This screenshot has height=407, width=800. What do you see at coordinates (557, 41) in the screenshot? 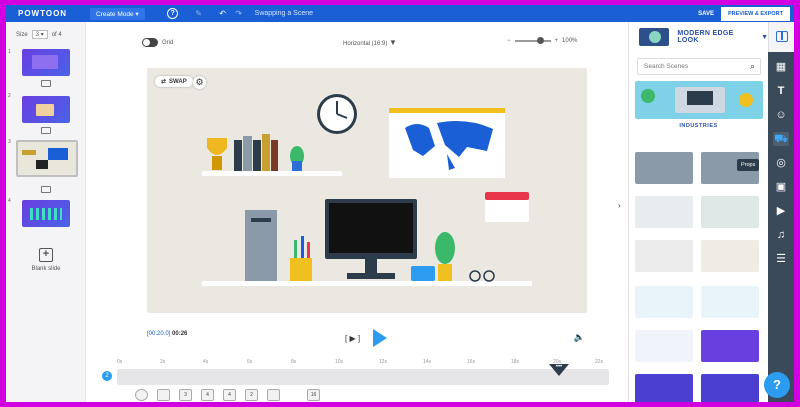
I see `zoom-in-icon: +` at bounding box center [557, 41].